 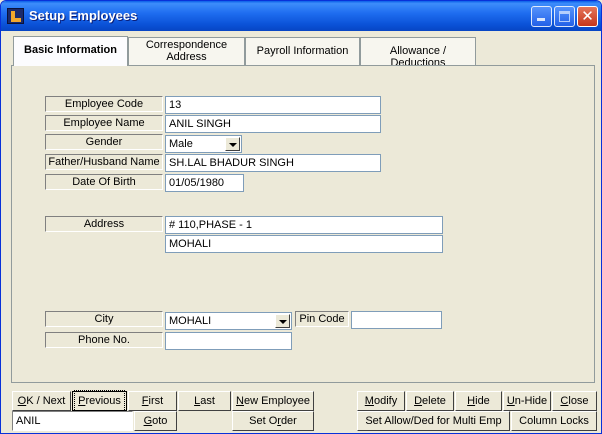 I want to click on address-line2-field: MOHALI, so click(x=304, y=244).